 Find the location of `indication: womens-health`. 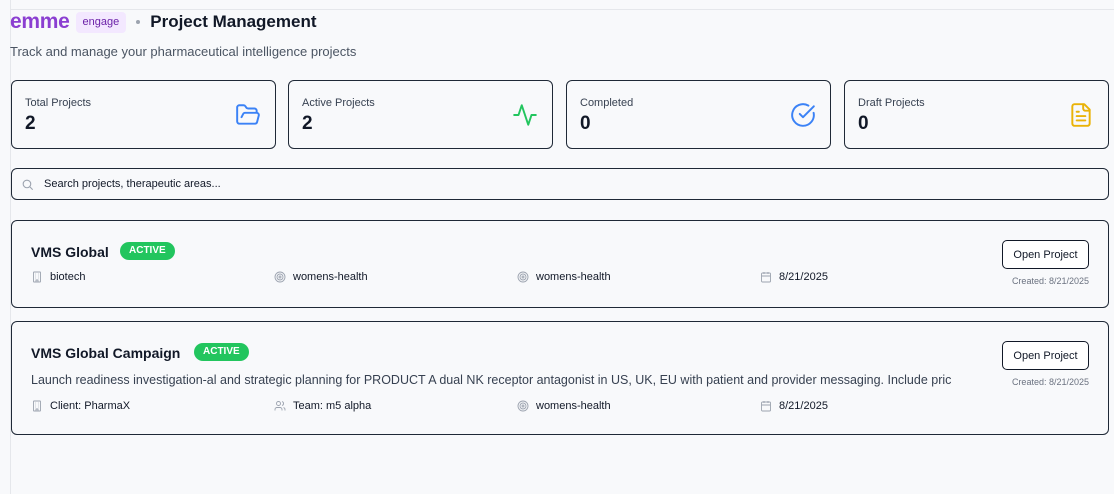

indication: womens-health is located at coordinates (564, 277).